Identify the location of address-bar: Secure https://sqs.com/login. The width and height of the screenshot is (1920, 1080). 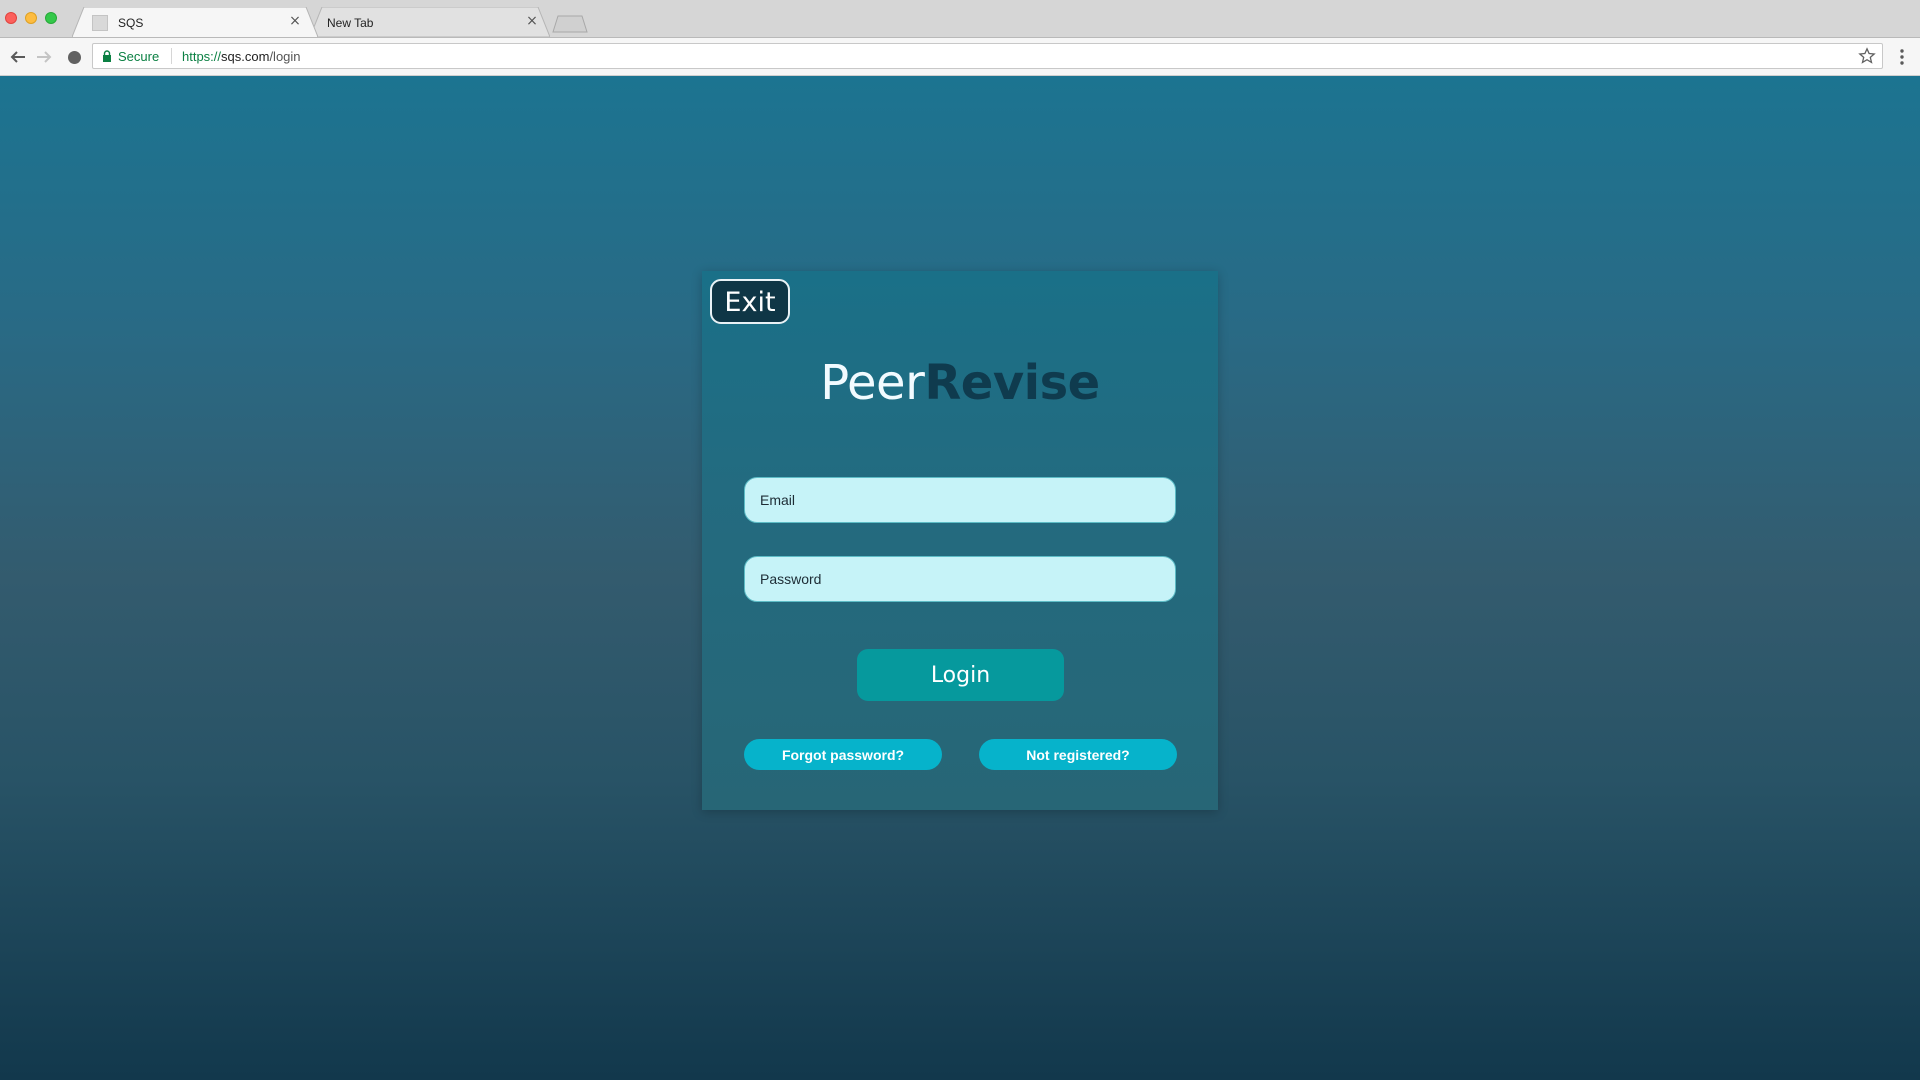
(987, 56).